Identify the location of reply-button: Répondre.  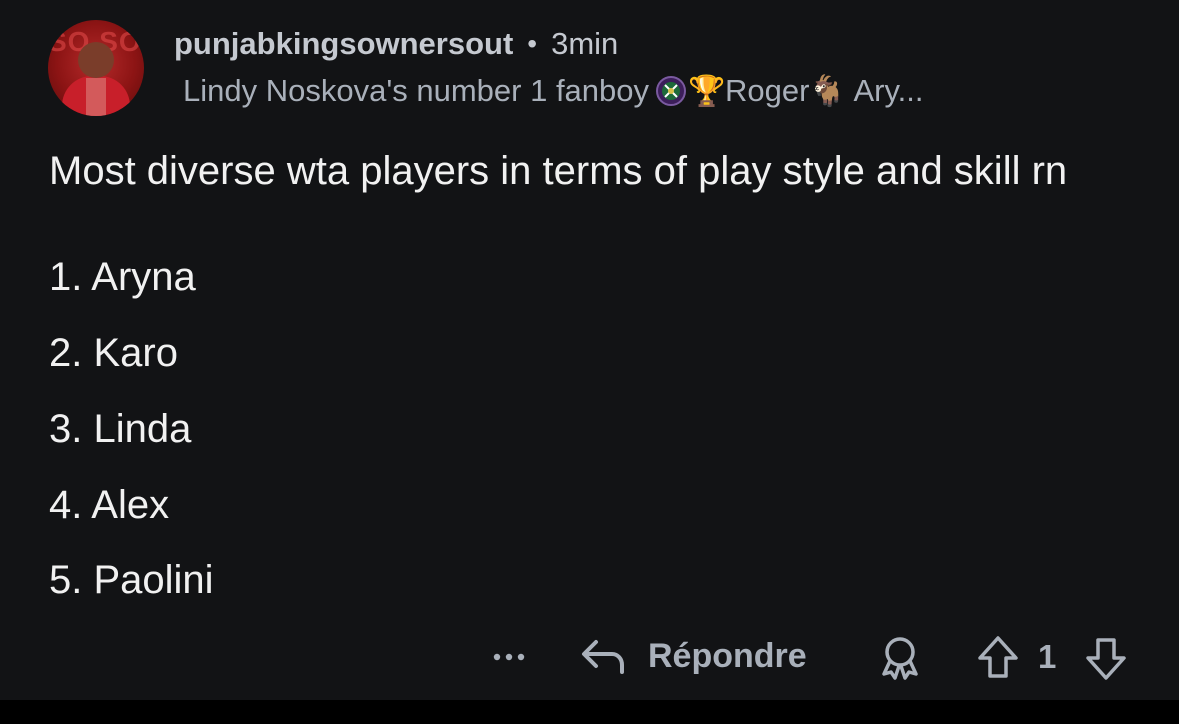
(693, 656).